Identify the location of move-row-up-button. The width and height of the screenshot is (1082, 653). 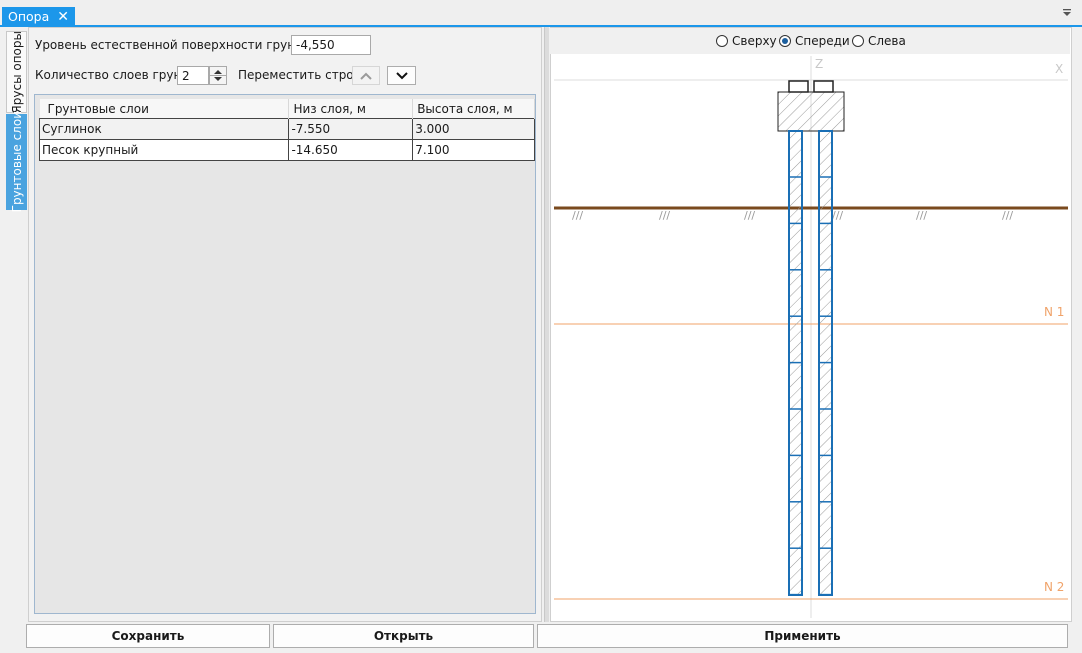
(366, 75).